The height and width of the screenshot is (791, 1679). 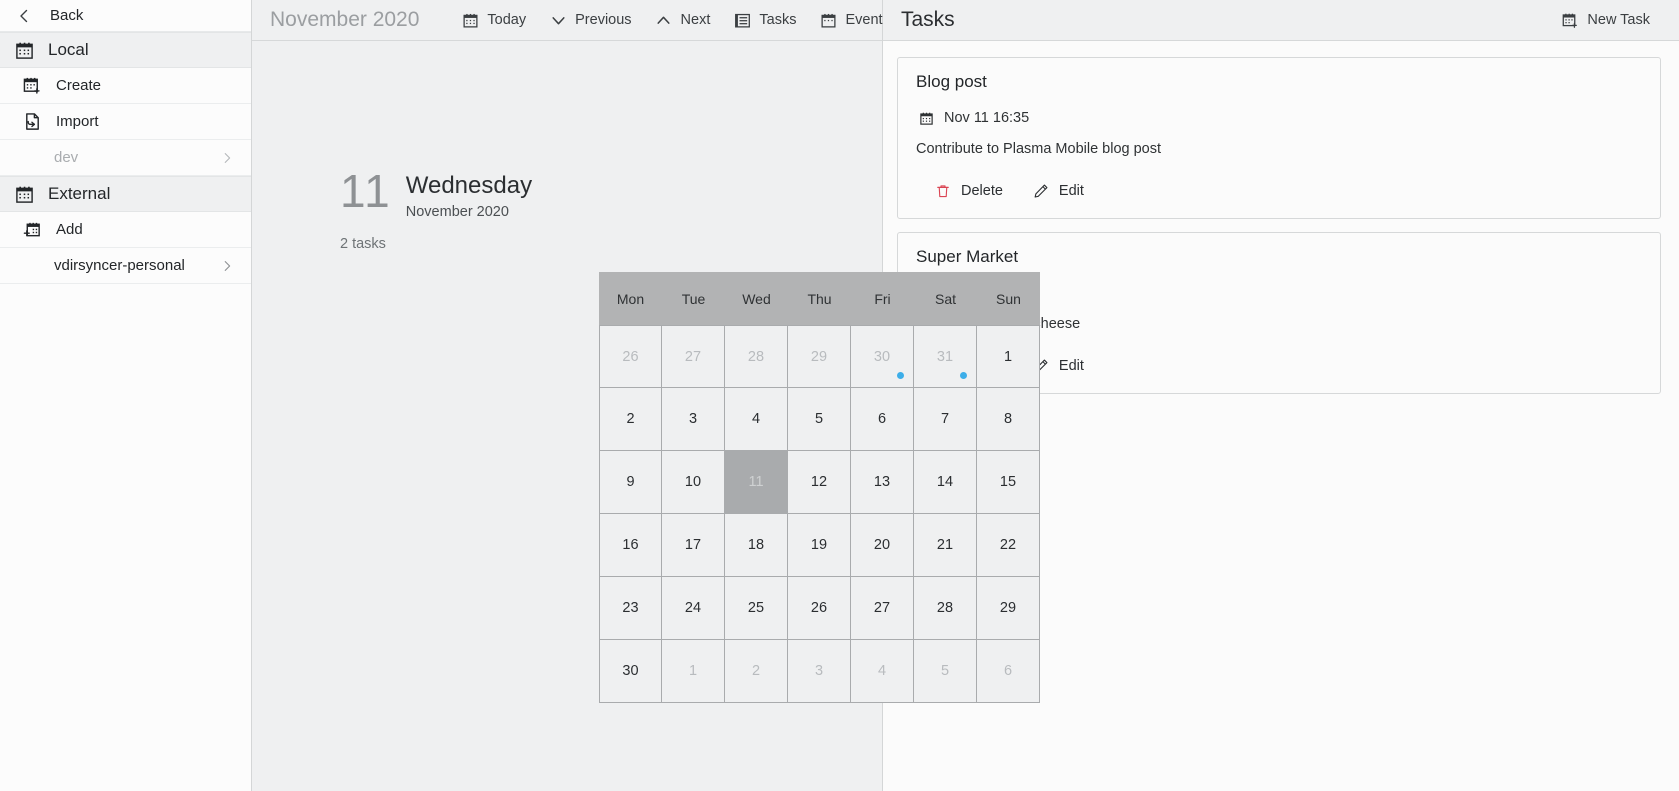 What do you see at coordinates (68, 49) in the screenshot?
I see `sidebar-section-local-label: Local` at bounding box center [68, 49].